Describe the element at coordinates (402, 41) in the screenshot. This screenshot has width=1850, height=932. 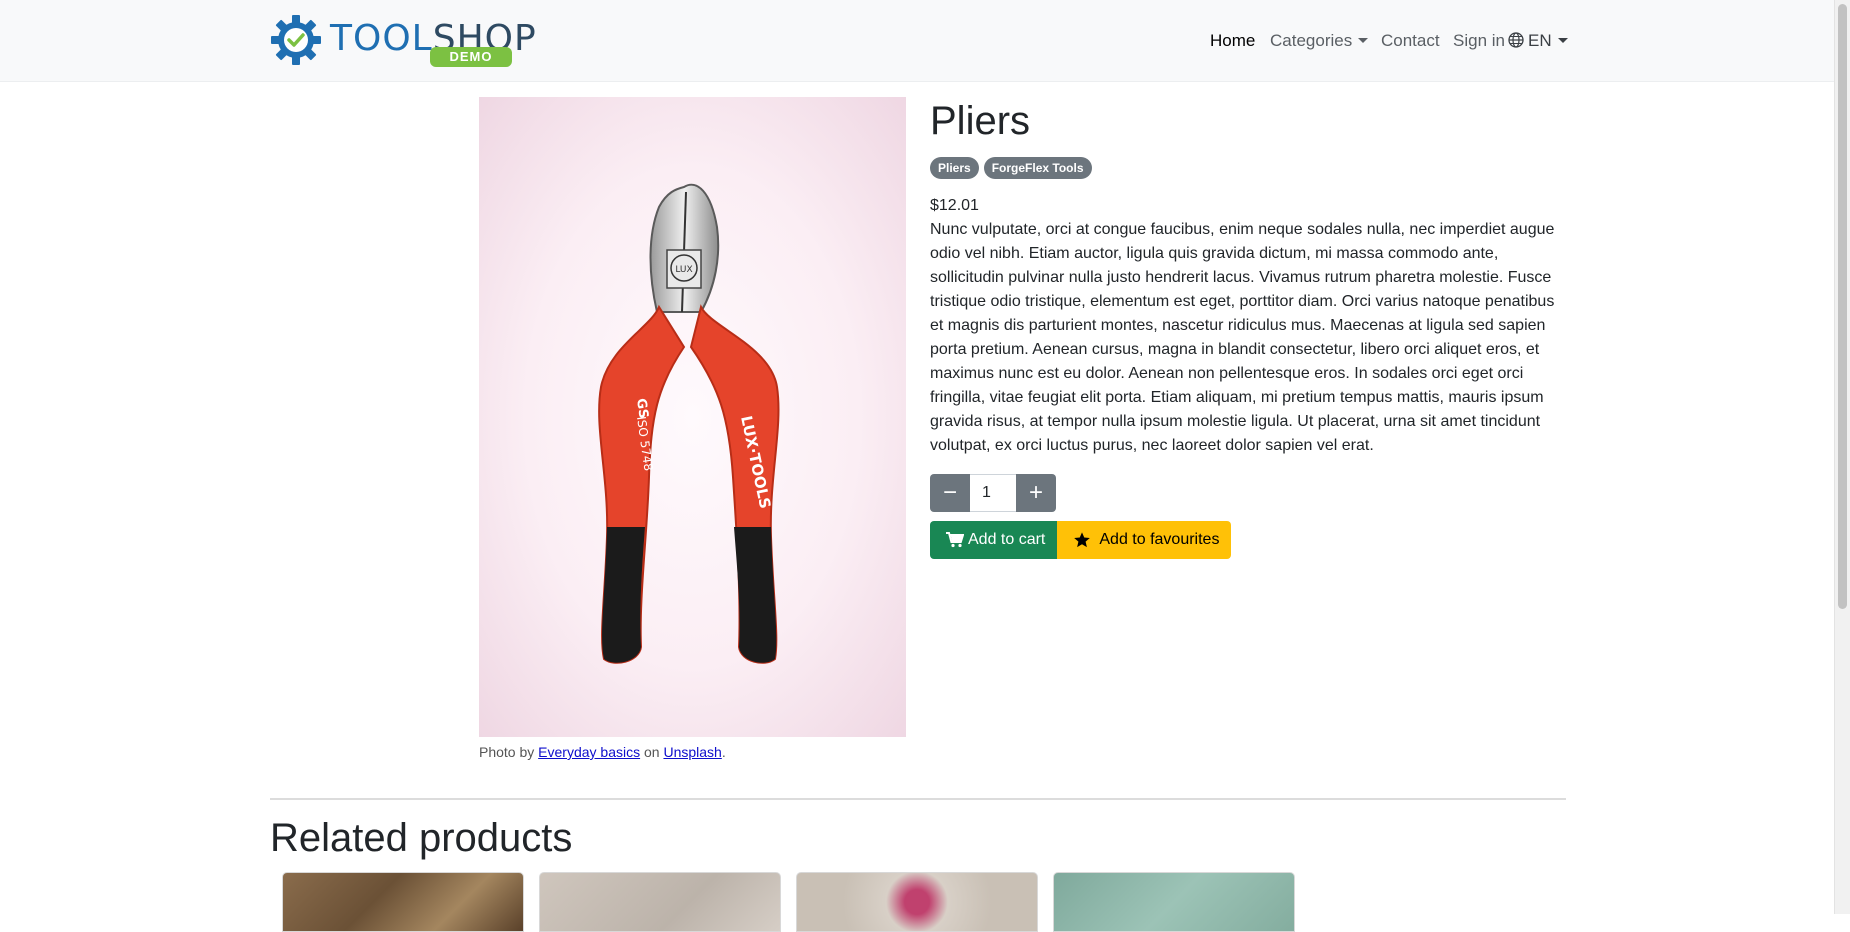
I see `brand-logo: TOOLSHOP DEMO` at that location.